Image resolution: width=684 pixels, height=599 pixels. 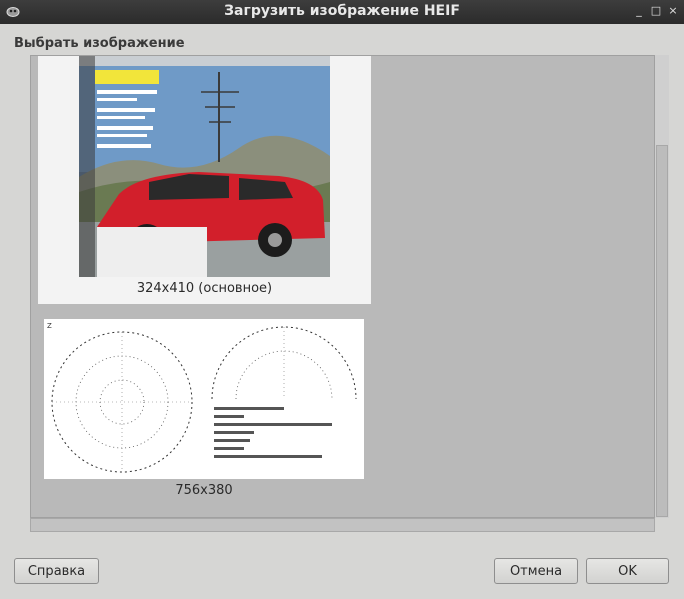 I want to click on image-item-secondary: Z, so click(x=204, y=399).